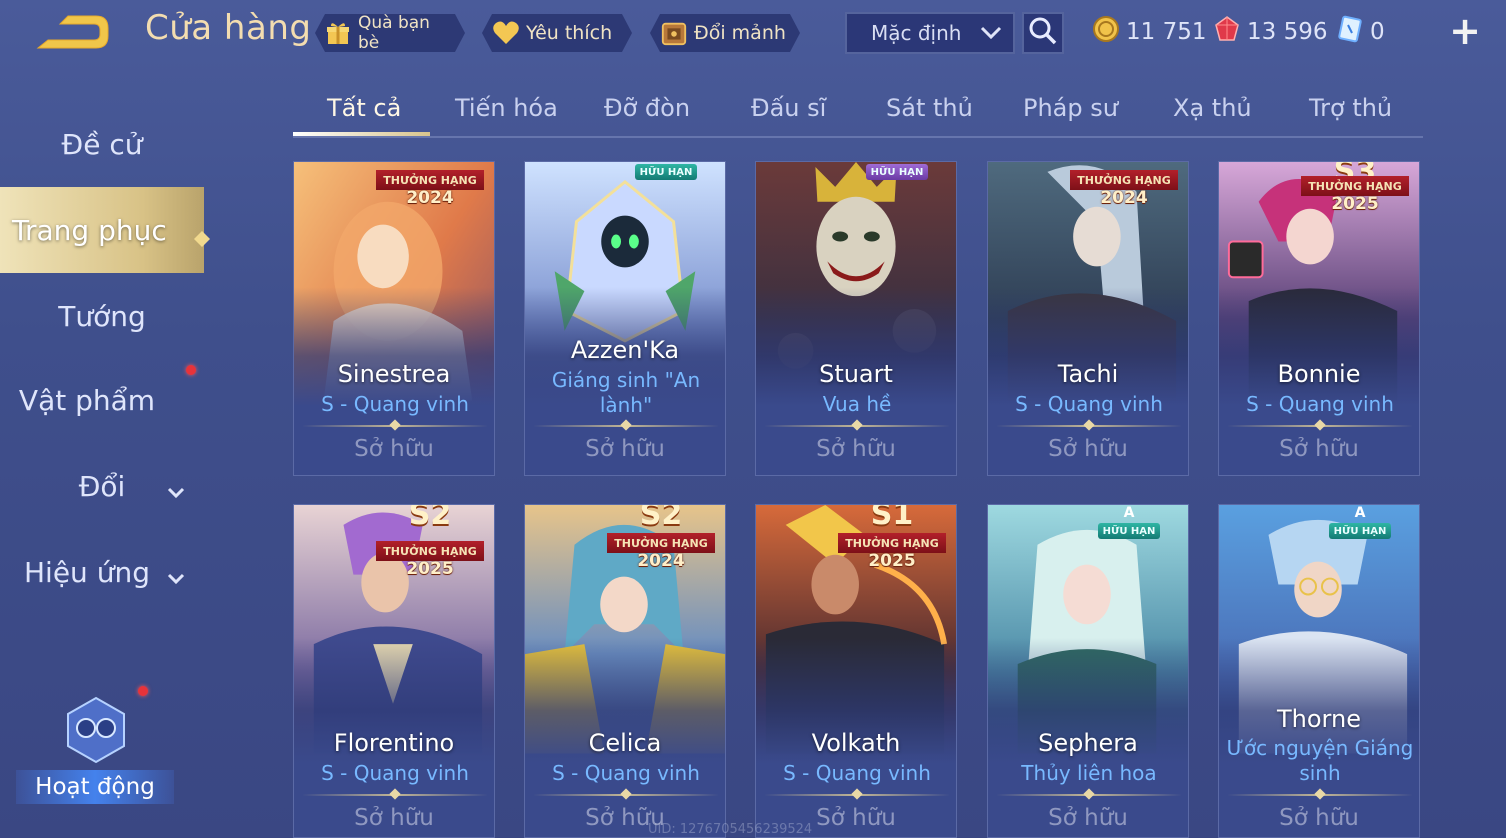  Describe the element at coordinates (1319, 719) in the screenshot. I see `skin-name: Thorne` at that location.